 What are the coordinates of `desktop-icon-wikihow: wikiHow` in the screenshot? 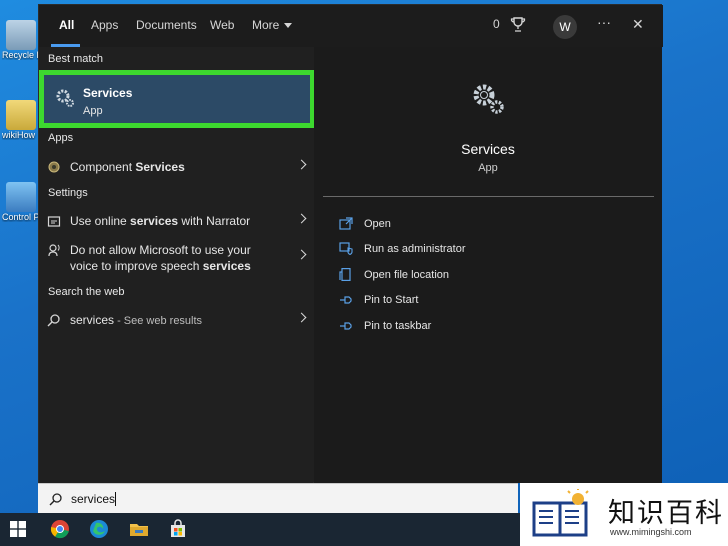 It's located at (20, 120).